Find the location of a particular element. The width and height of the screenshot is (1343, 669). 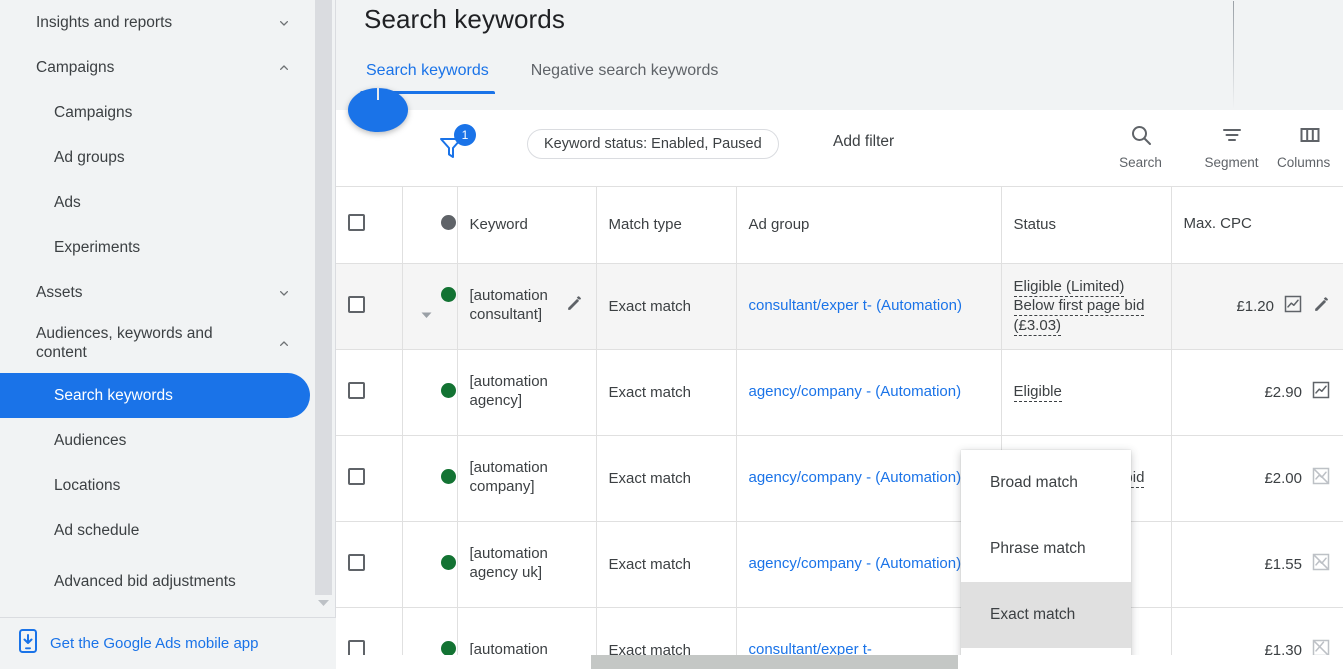

status-dot-header is located at coordinates (430, 225).